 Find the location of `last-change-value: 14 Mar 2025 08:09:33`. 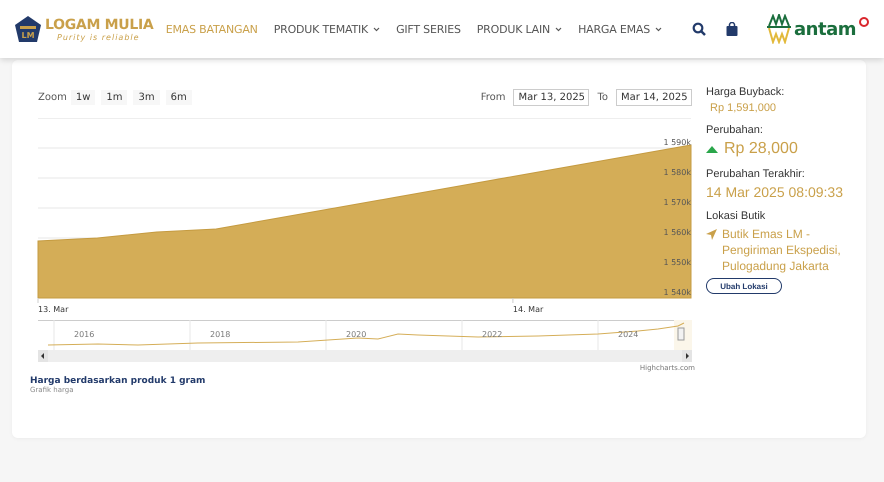

last-change-value: 14 Mar 2025 08:09:33 is located at coordinates (775, 192).